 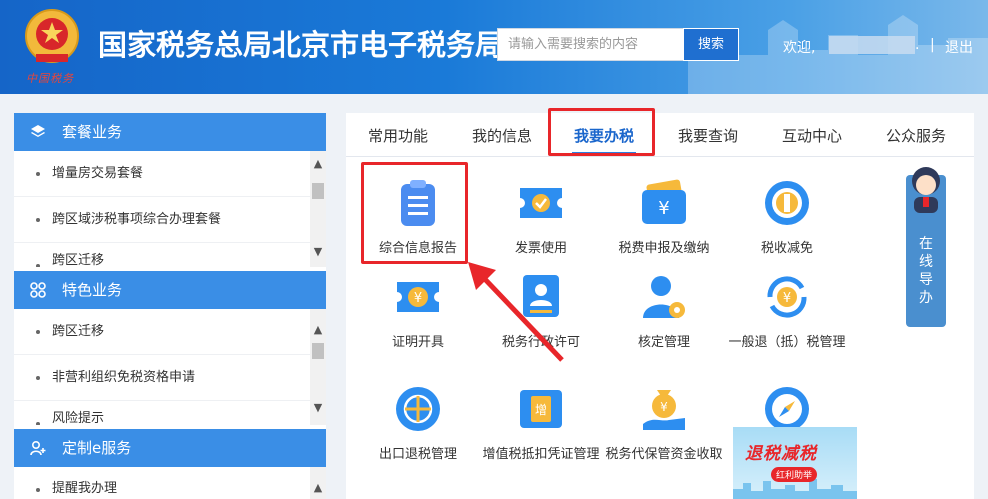 What do you see at coordinates (162, 483) in the screenshot?
I see `sidebar-item: 提醒我办理` at bounding box center [162, 483].